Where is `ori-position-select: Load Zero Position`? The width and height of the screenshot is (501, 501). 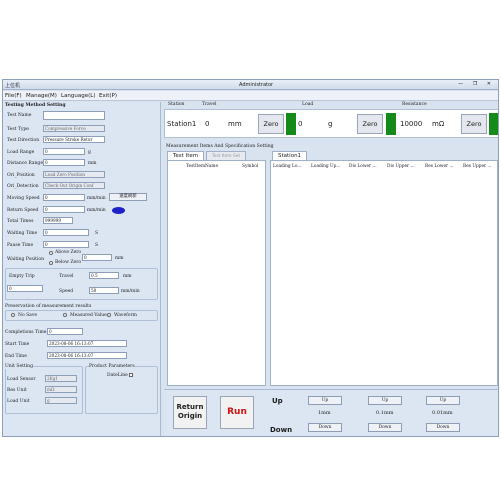 ori-position-select: Load Zero Position is located at coordinates (74, 174).